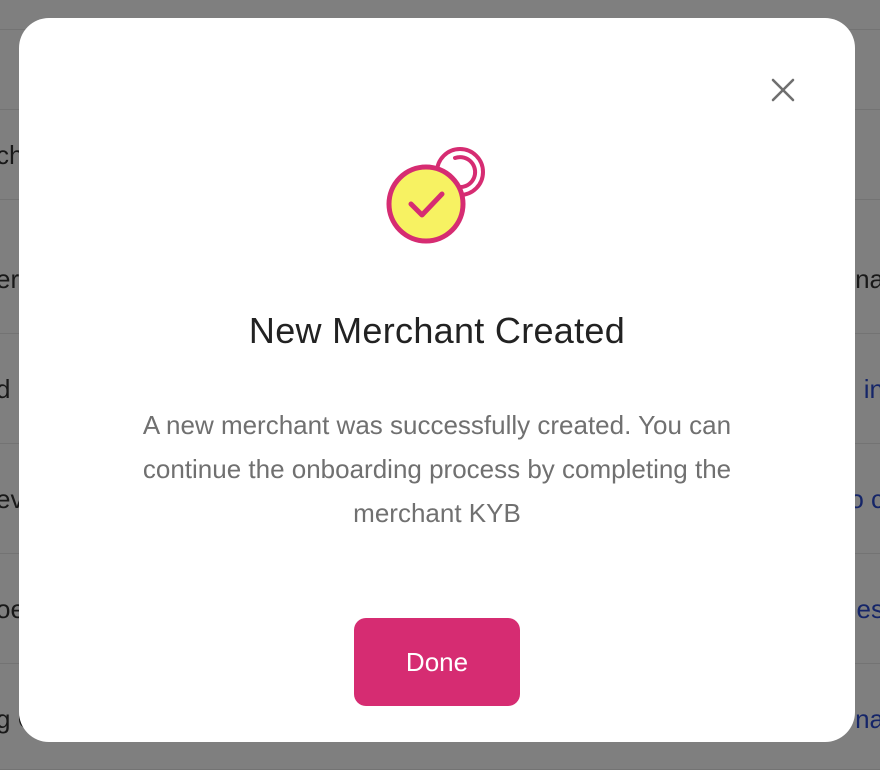  Describe the element at coordinates (437, 330) in the screenshot. I see `dialog-title: New Merchant Created` at that location.